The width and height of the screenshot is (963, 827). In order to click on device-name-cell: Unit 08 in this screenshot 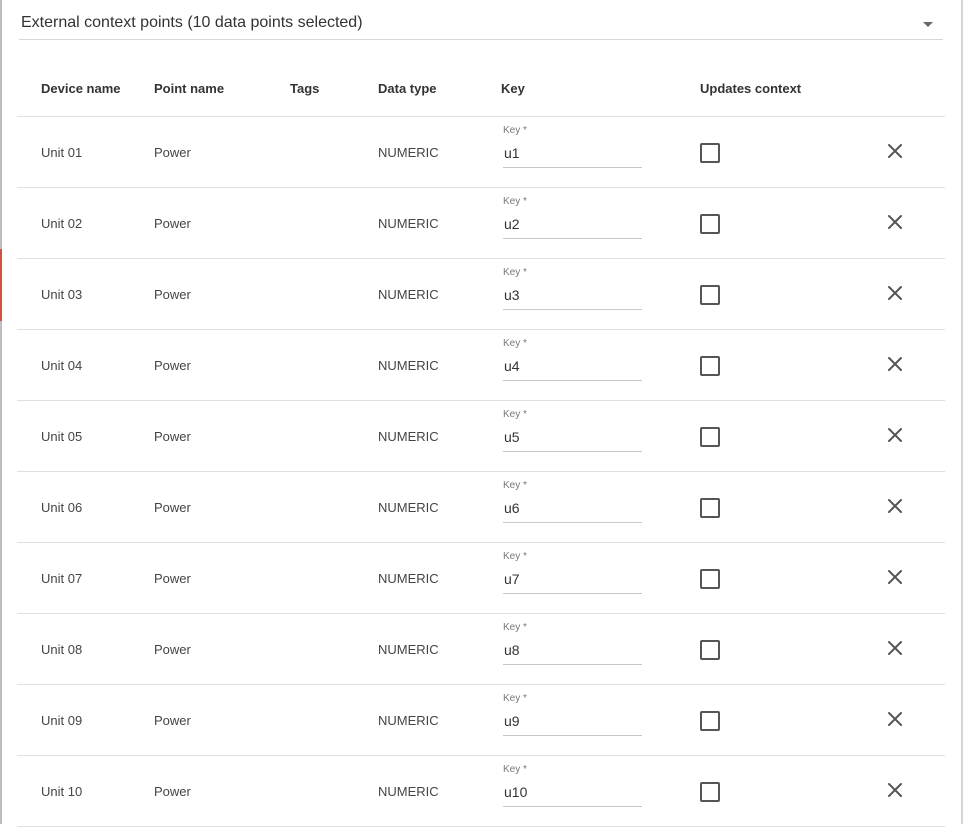, I will do `click(62, 649)`.